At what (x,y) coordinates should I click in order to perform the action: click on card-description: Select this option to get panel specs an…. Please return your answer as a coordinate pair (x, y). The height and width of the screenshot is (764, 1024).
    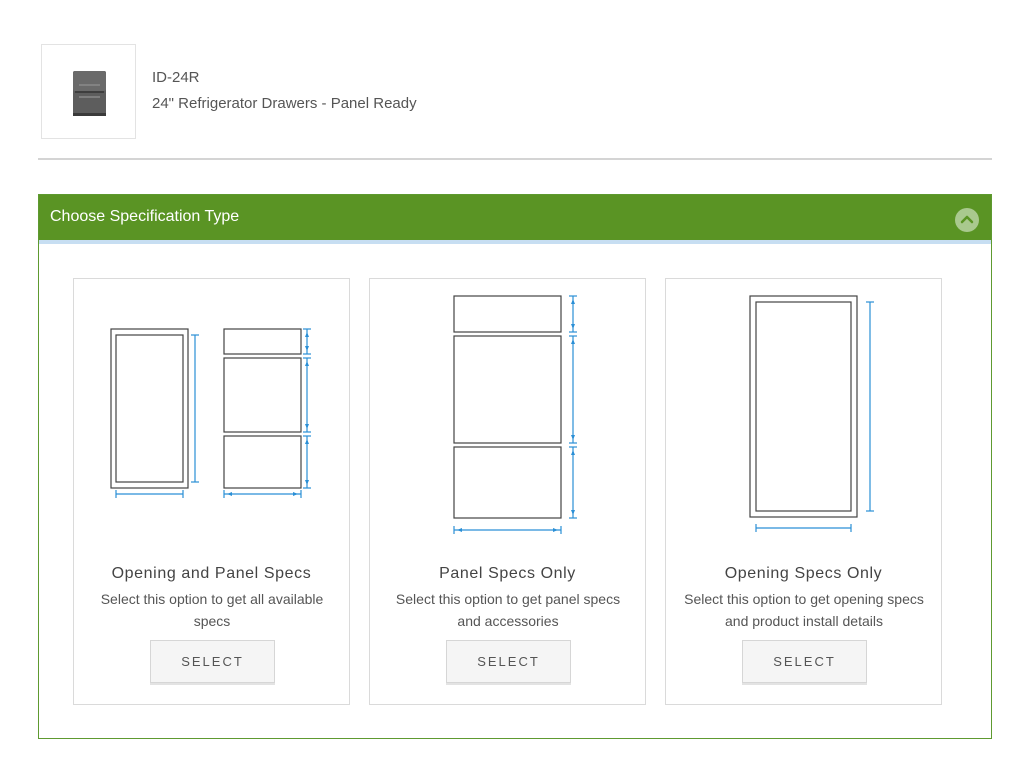
    Looking at the image, I should click on (508, 610).